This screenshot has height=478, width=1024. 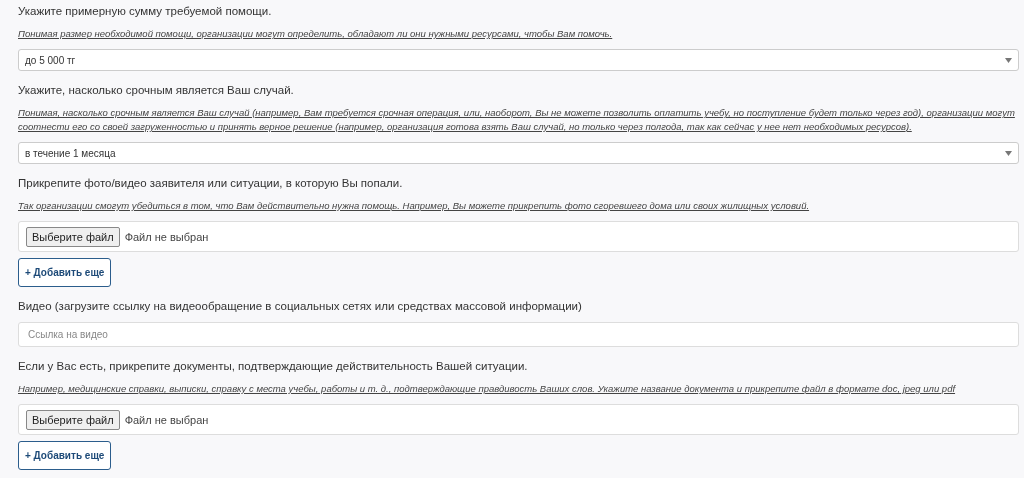 What do you see at coordinates (156, 90) in the screenshot?
I see `field-label: Укажите, насколько срочным является Ваш случай.` at bounding box center [156, 90].